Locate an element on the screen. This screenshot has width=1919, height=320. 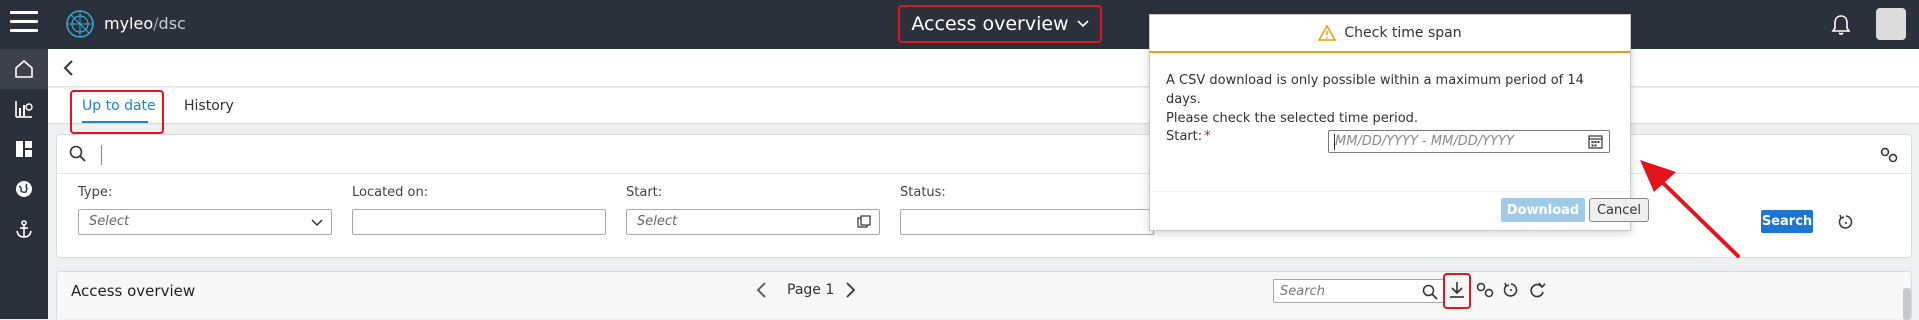
tab-up-to-date: Up to date is located at coordinates (119, 106).